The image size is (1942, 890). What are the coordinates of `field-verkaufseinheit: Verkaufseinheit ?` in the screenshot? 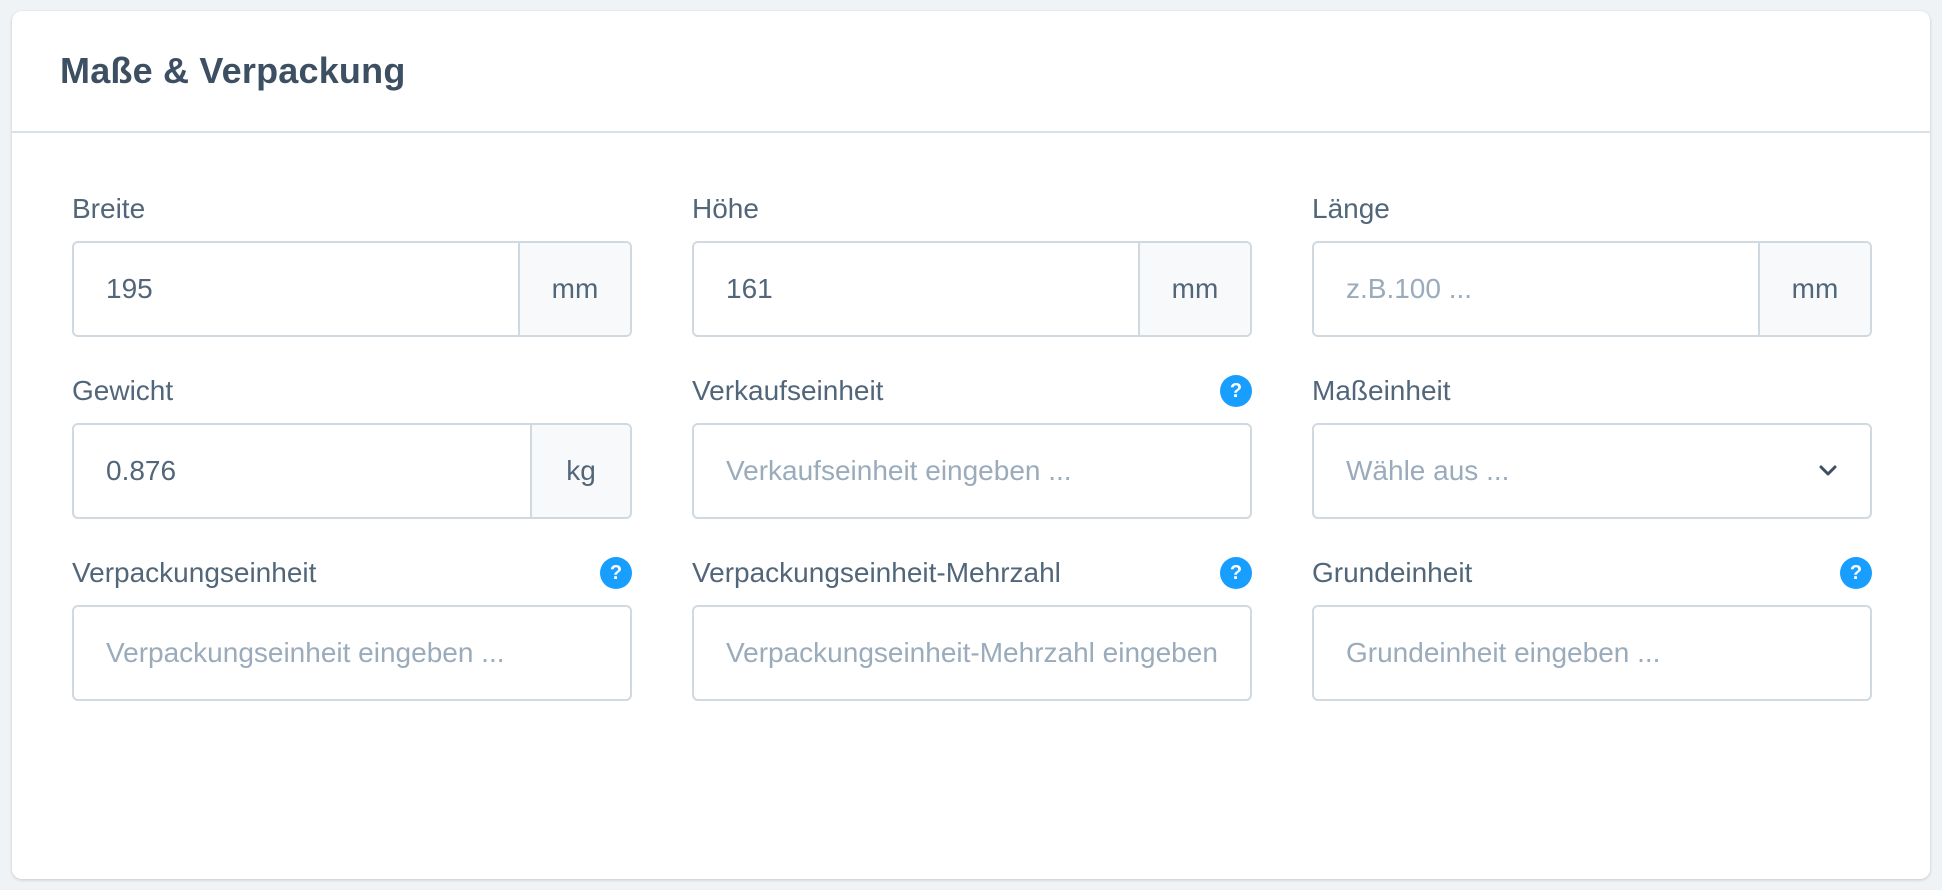 It's located at (972, 447).